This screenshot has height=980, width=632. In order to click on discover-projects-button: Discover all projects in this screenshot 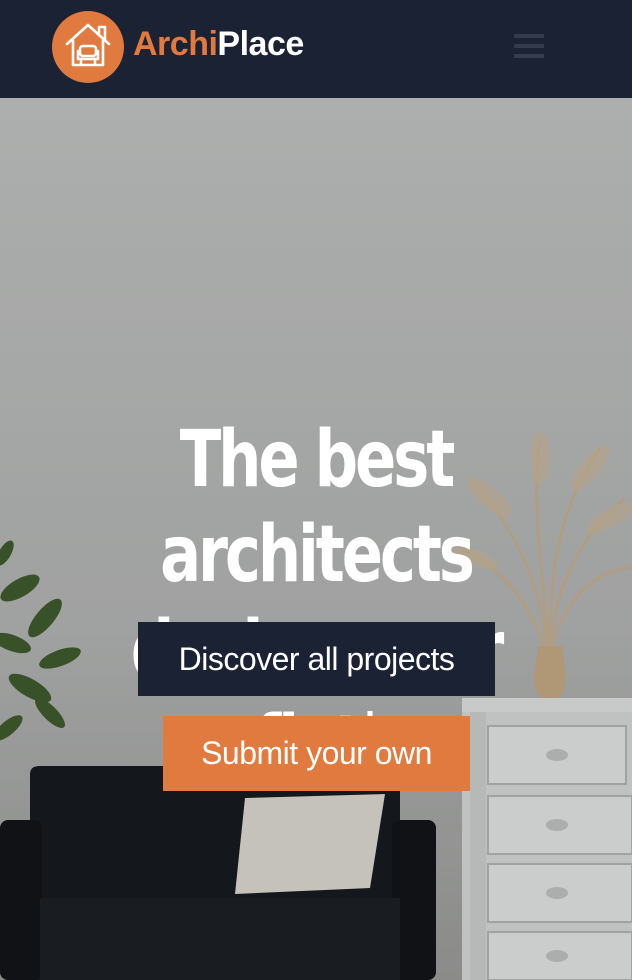, I will do `click(316, 659)`.